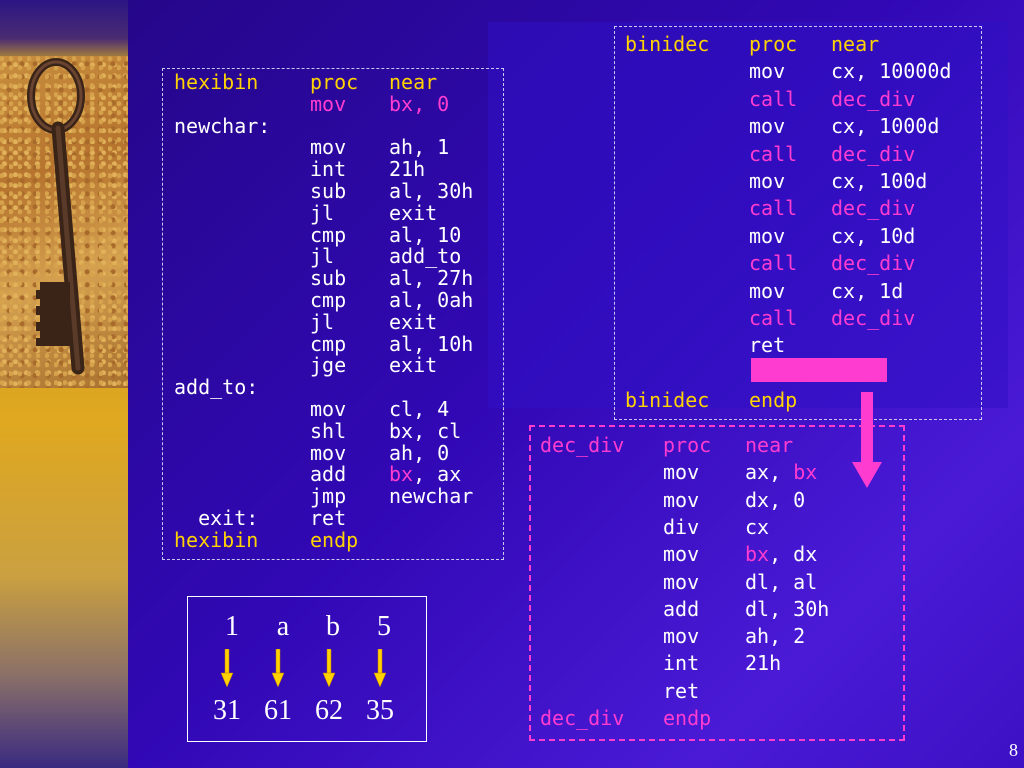 This screenshot has width=1024, height=768. What do you see at coordinates (216, 82) in the screenshot?
I see `code-label: hexibin` at bounding box center [216, 82].